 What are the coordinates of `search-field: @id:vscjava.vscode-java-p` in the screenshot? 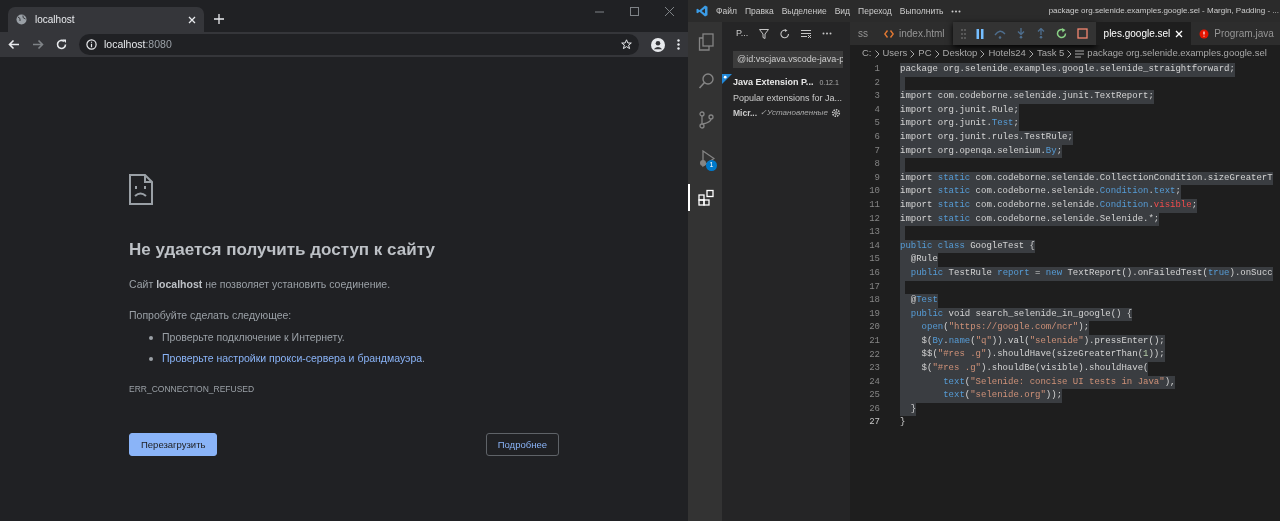 It's located at (788, 59).